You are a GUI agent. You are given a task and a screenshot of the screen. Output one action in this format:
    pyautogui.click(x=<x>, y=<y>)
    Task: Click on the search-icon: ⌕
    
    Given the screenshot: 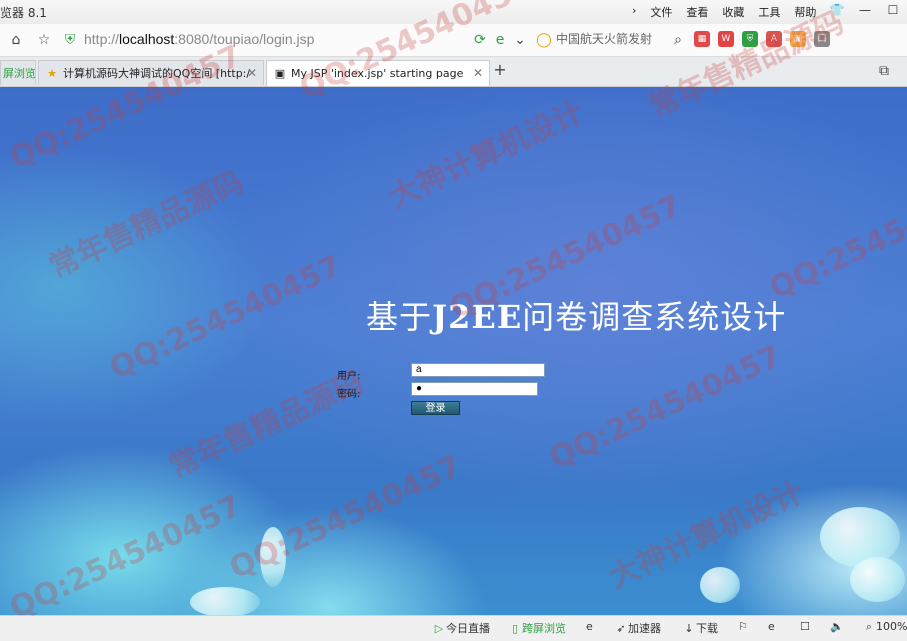 What is the action you would take?
    pyautogui.click(x=678, y=40)
    